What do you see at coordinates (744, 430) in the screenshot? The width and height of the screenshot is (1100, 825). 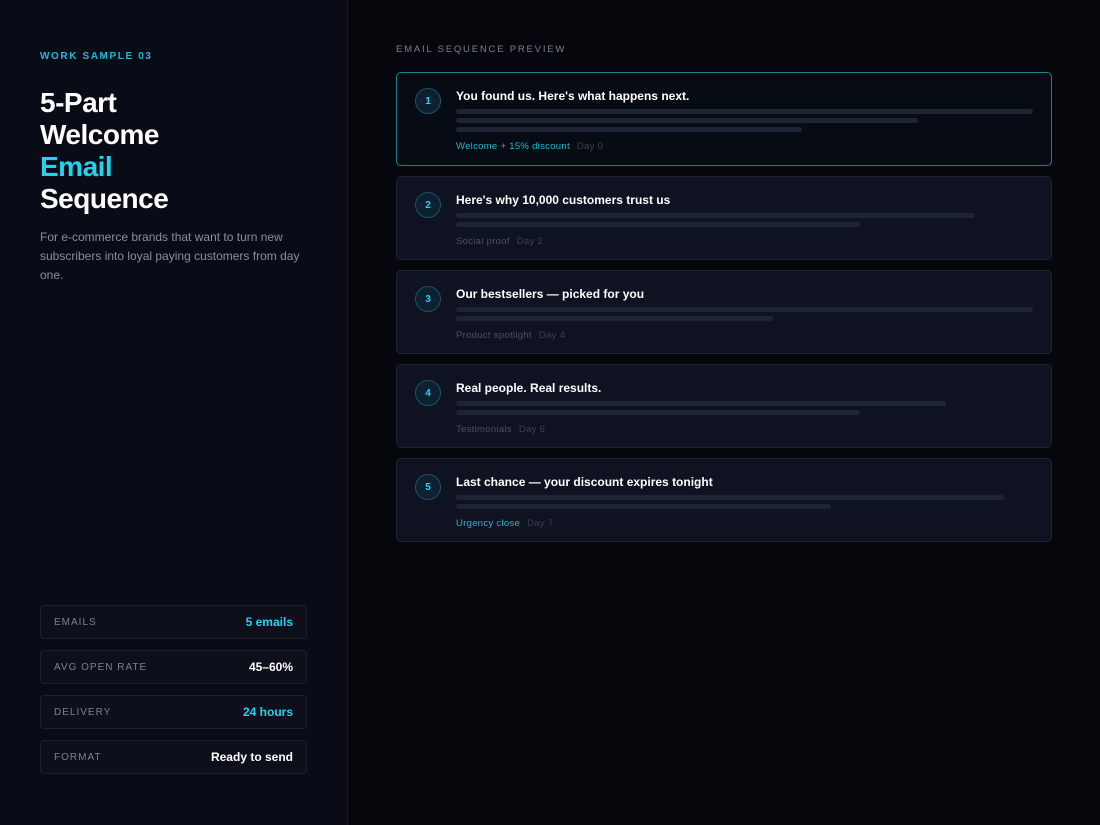 I see `email-meta: Testimonials Day 6` at bounding box center [744, 430].